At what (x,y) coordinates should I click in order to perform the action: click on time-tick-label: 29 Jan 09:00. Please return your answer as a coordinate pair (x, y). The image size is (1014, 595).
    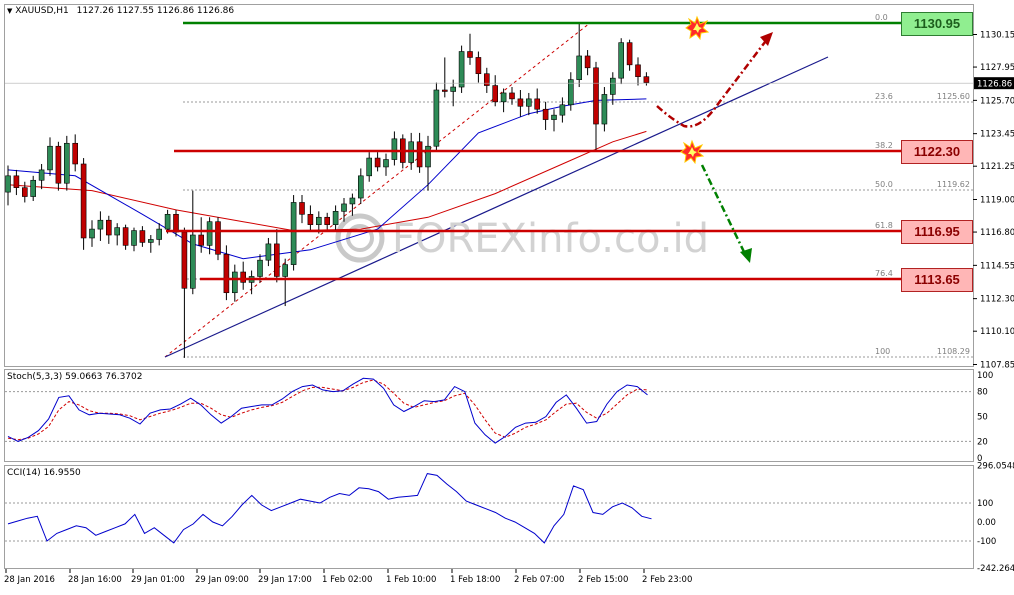
    Looking at the image, I should click on (222, 580).